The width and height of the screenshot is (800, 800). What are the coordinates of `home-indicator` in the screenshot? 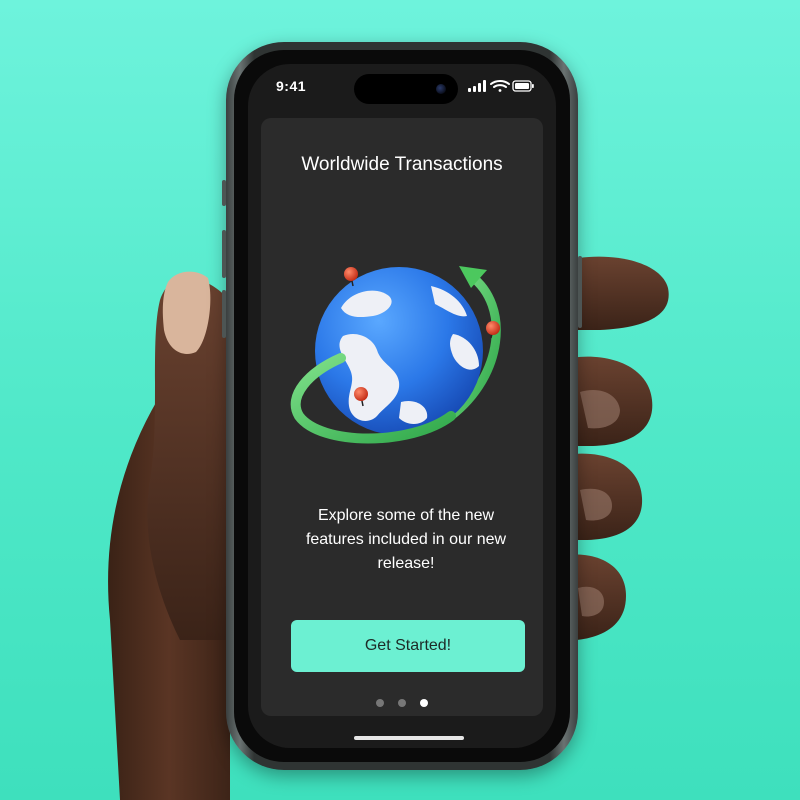 It's located at (409, 738).